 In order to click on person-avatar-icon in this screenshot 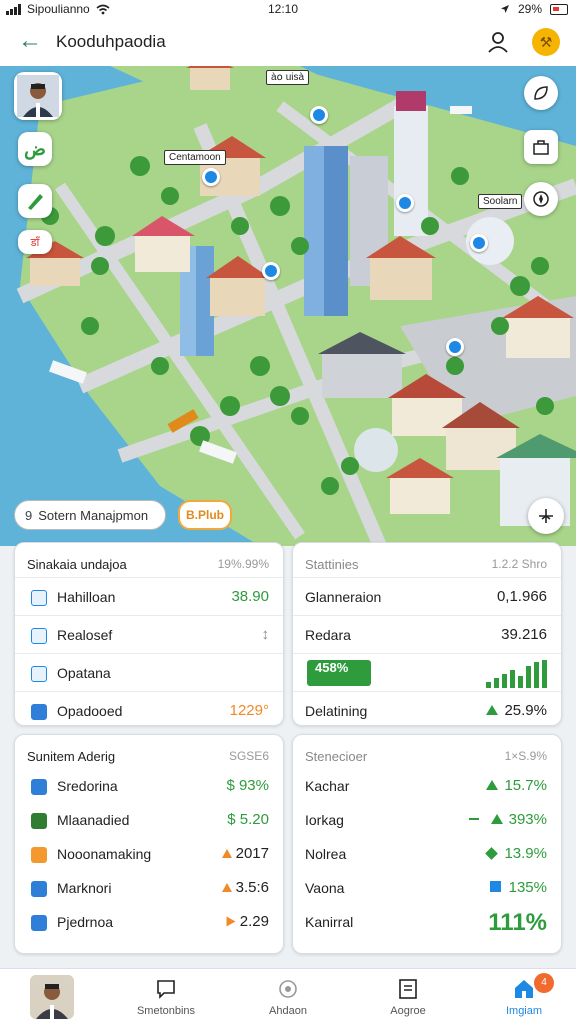, I will do `click(38, 96)`.